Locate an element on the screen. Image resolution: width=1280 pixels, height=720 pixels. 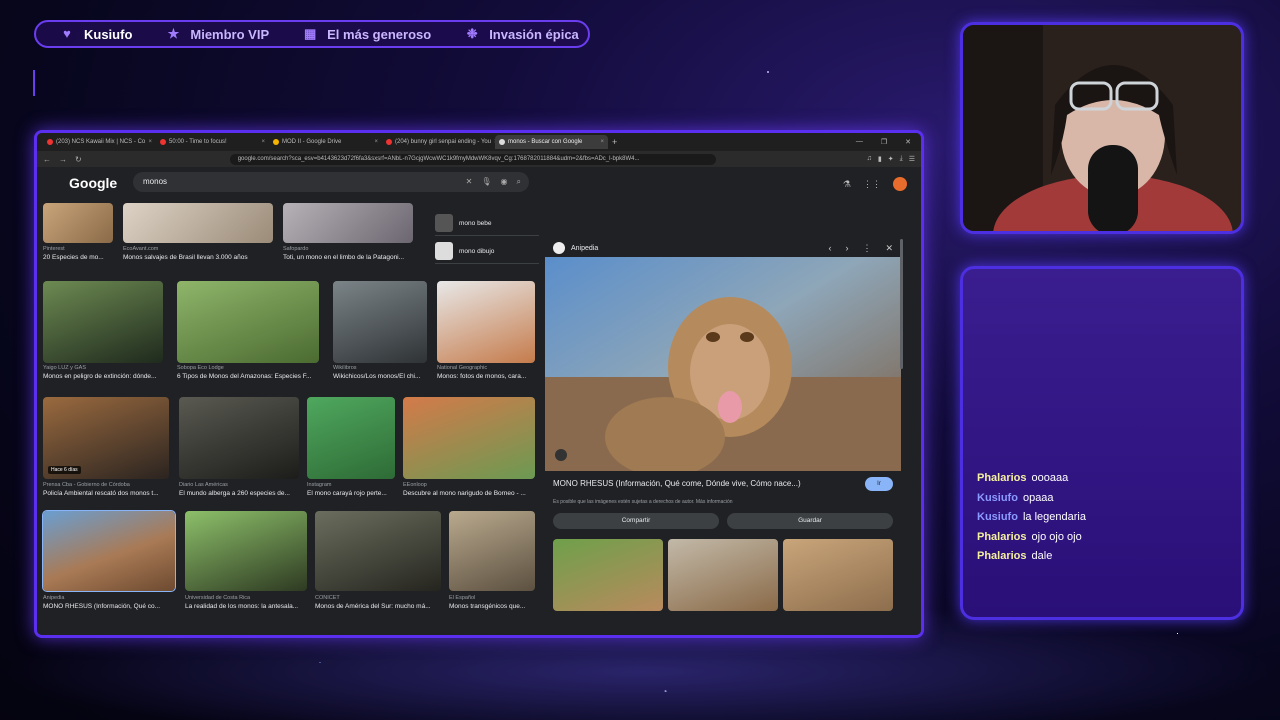
tab-label: monos - Buscar con Google is located at coordinates (545, 142).